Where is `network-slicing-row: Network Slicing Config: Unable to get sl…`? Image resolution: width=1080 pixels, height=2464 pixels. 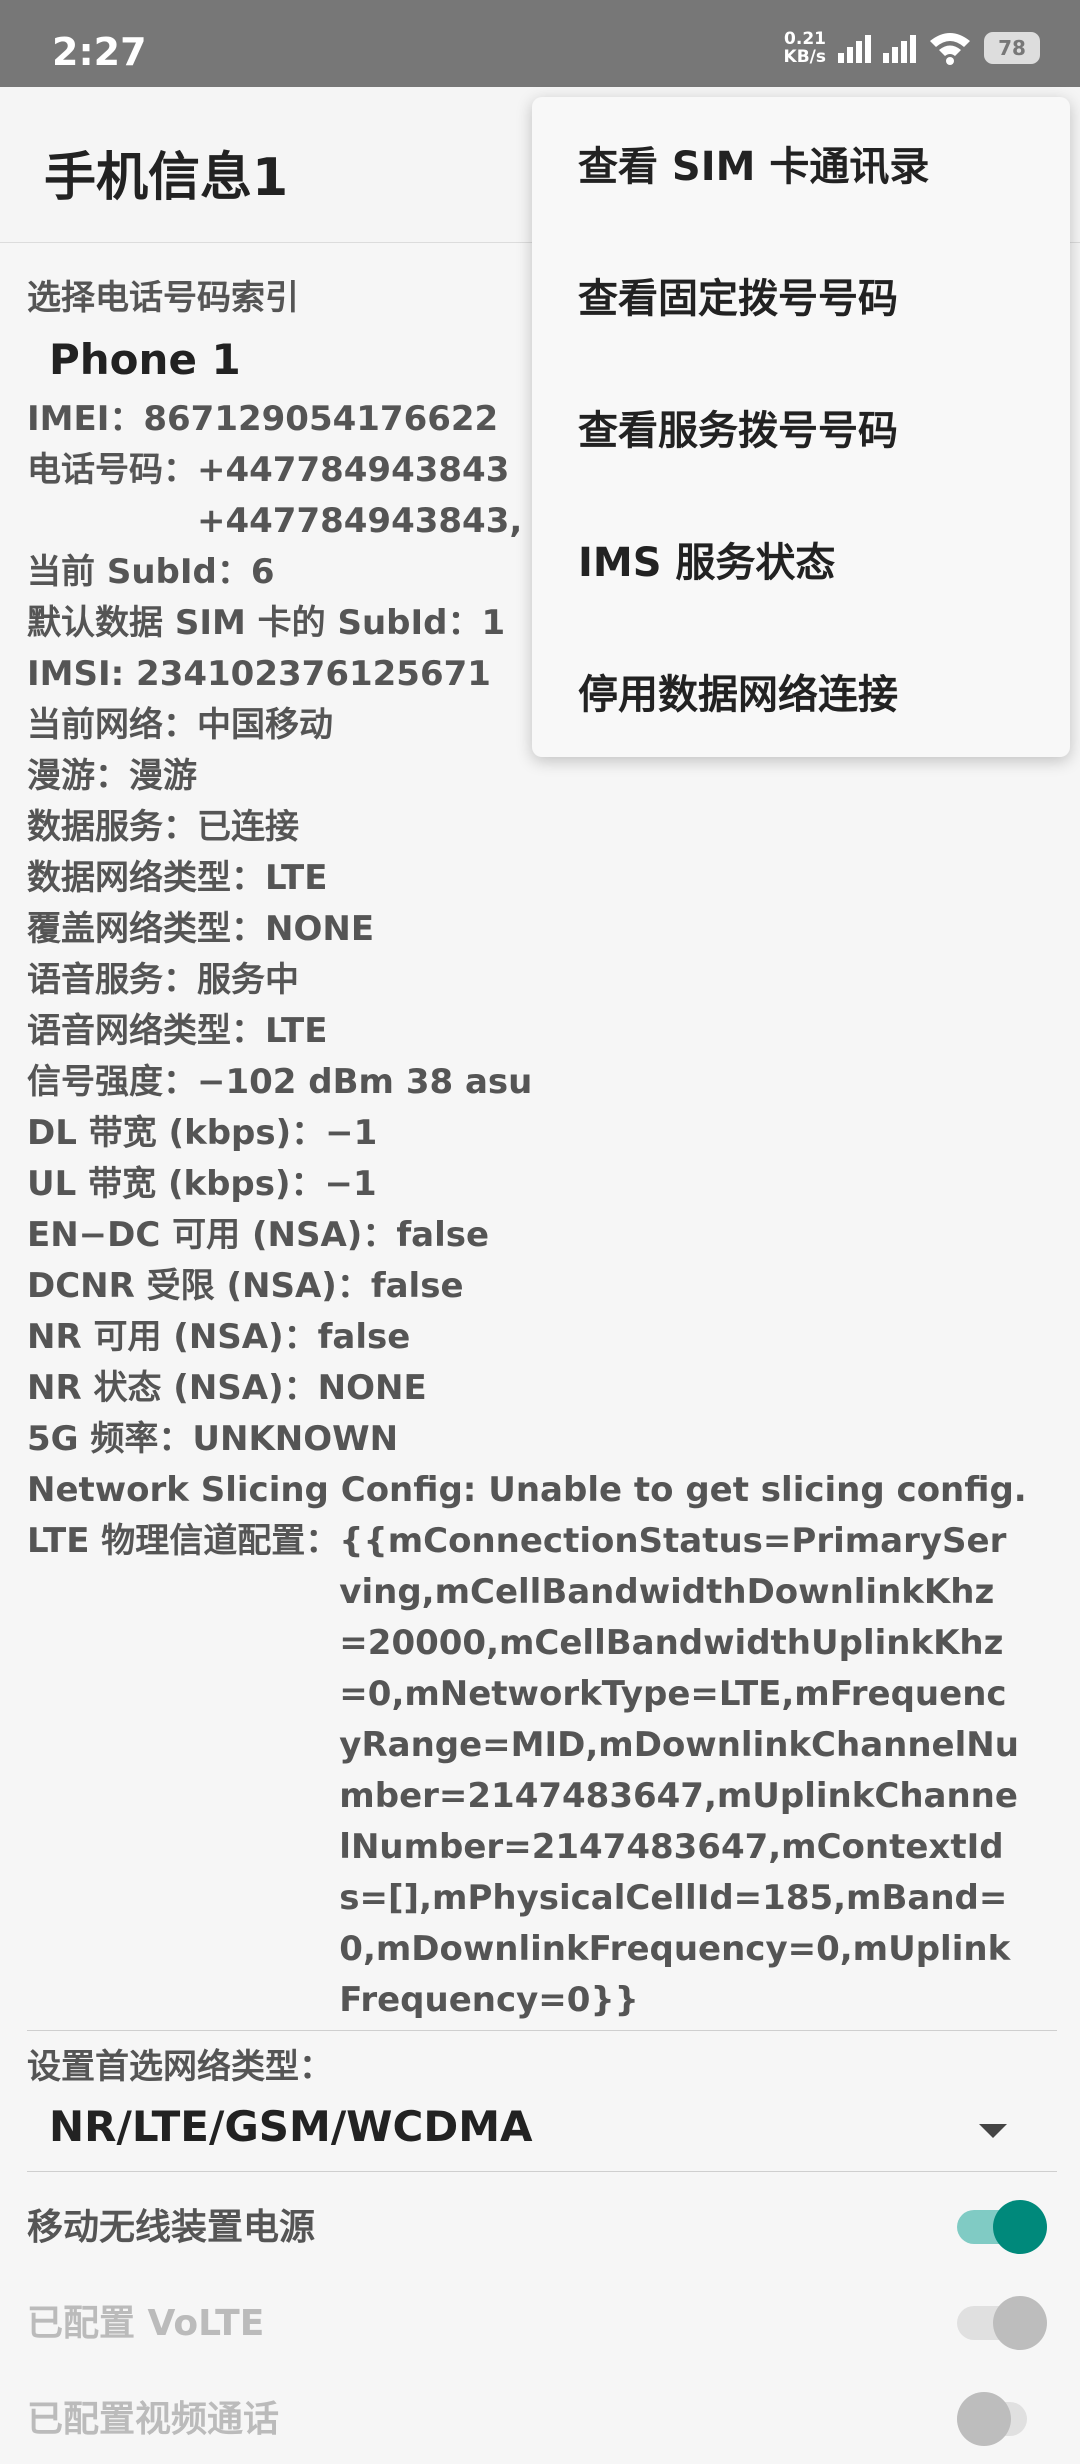 network-slicing-row: Network Slicing Config: Unable to get sl… is located at coordinates (527, 1490).